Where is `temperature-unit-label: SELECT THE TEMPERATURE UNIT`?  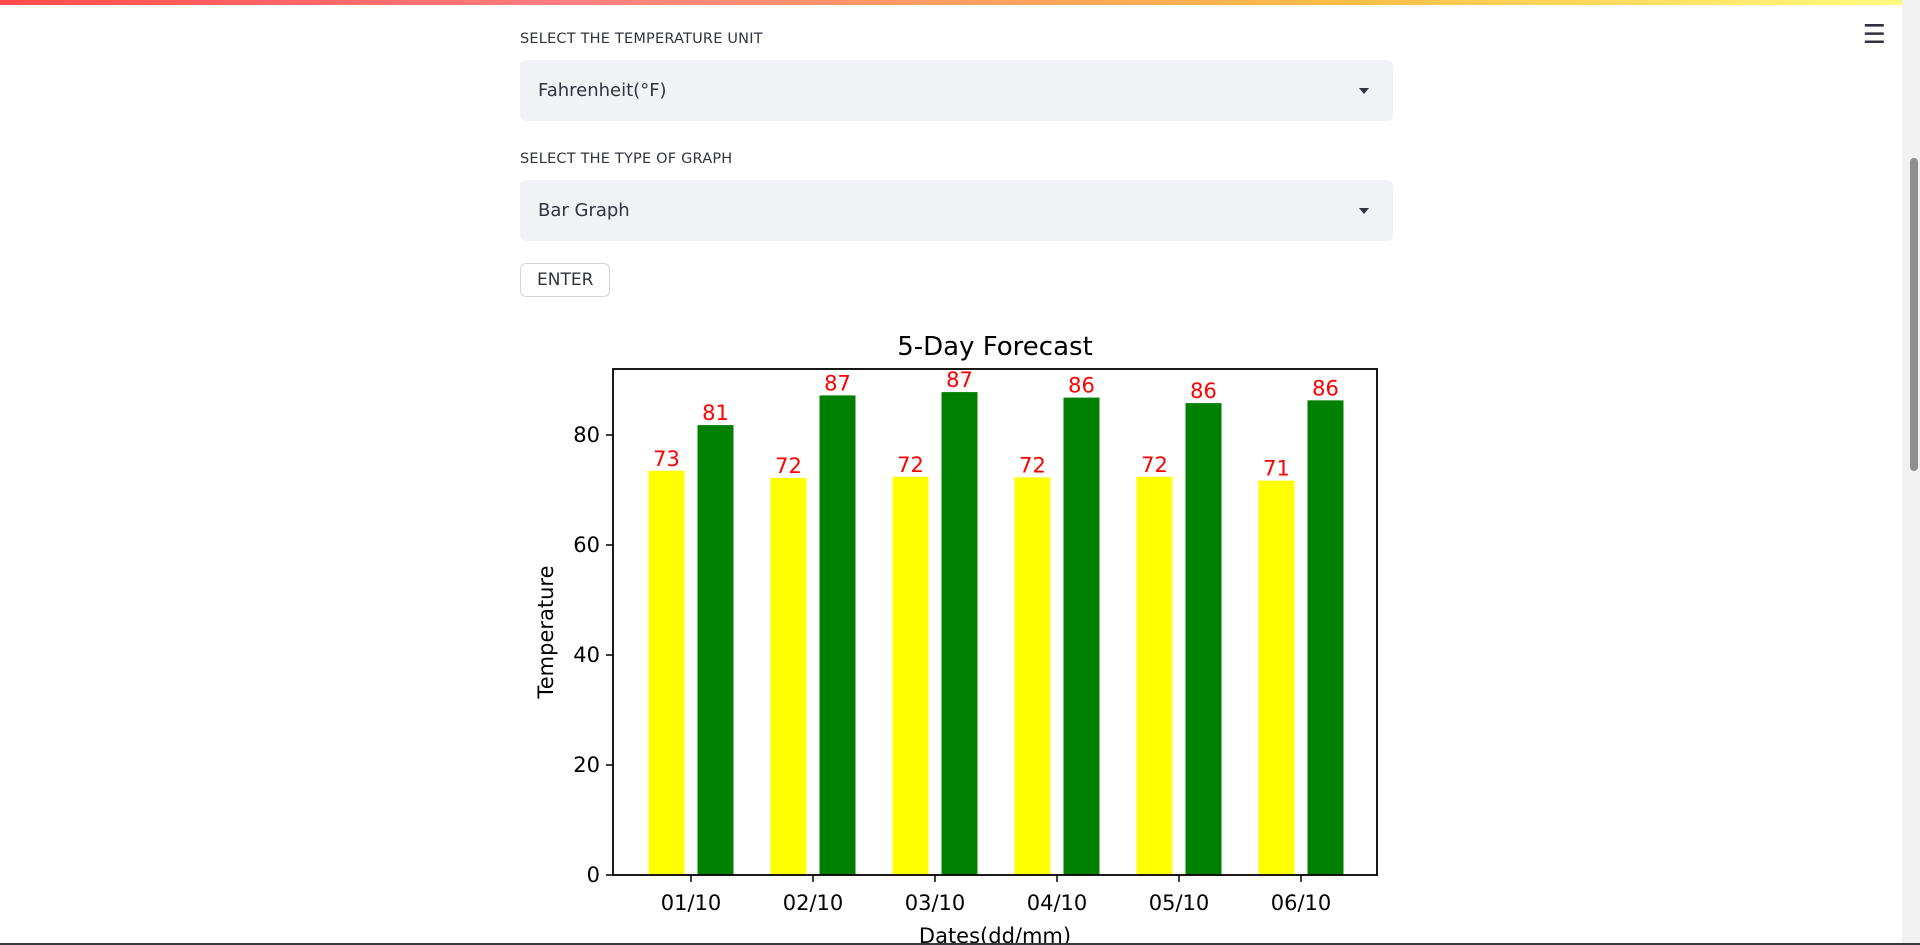 temperature-unit-label: SELECT THE TEMPERATURE UNIT is located at coordinates (641, 39).